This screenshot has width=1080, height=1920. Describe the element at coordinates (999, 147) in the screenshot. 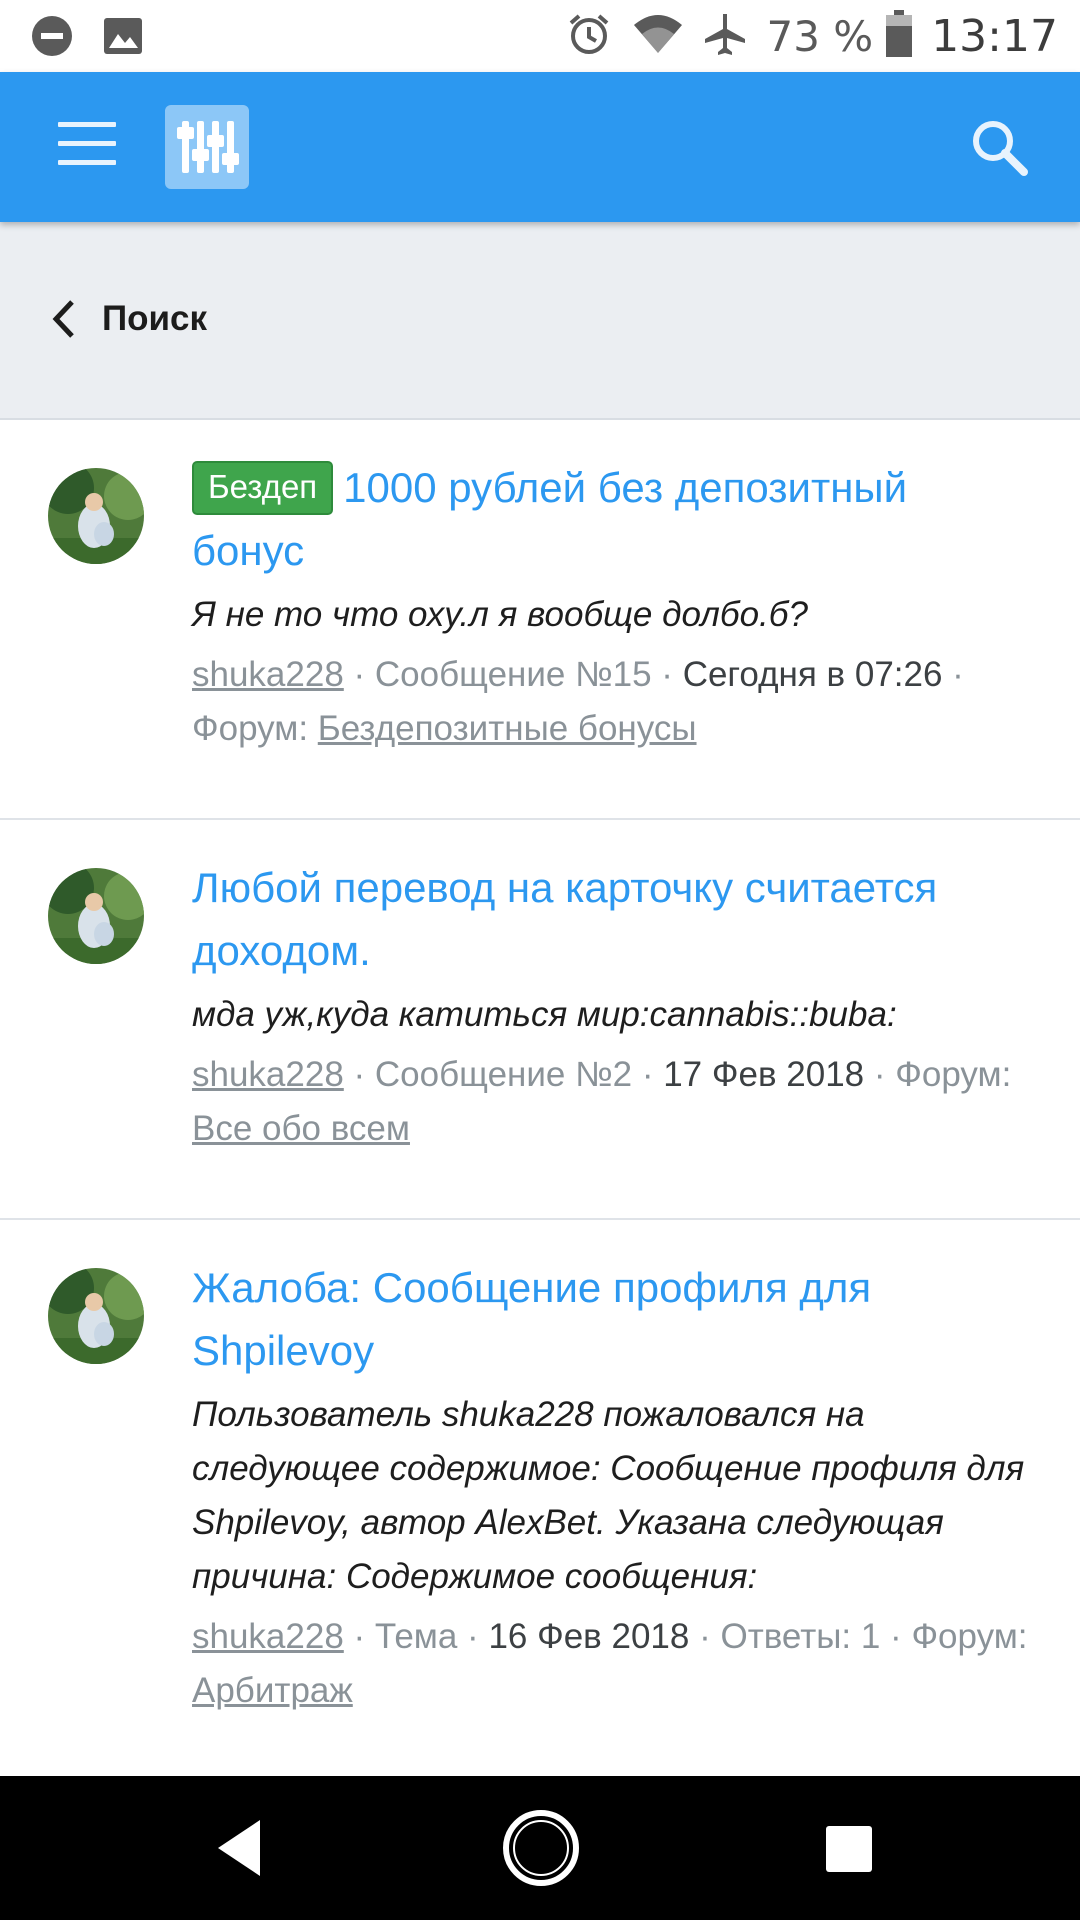

I see `search-icon` at that location.